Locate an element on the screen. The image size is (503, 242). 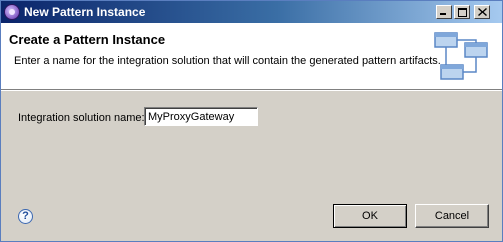
ok-button: OK is located at coordinates (370, 216).